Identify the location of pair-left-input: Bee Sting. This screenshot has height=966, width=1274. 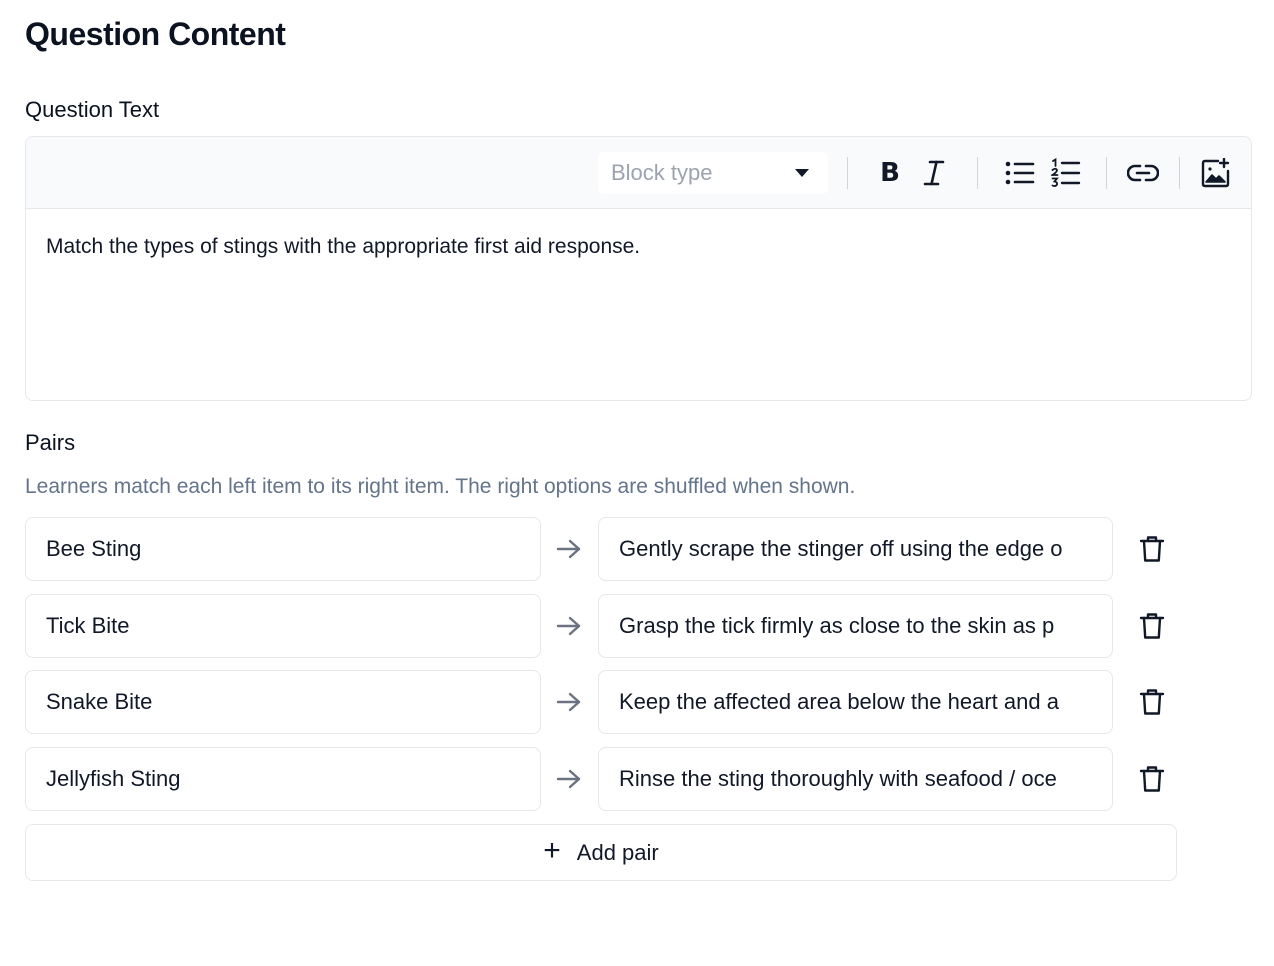
(283, 549).